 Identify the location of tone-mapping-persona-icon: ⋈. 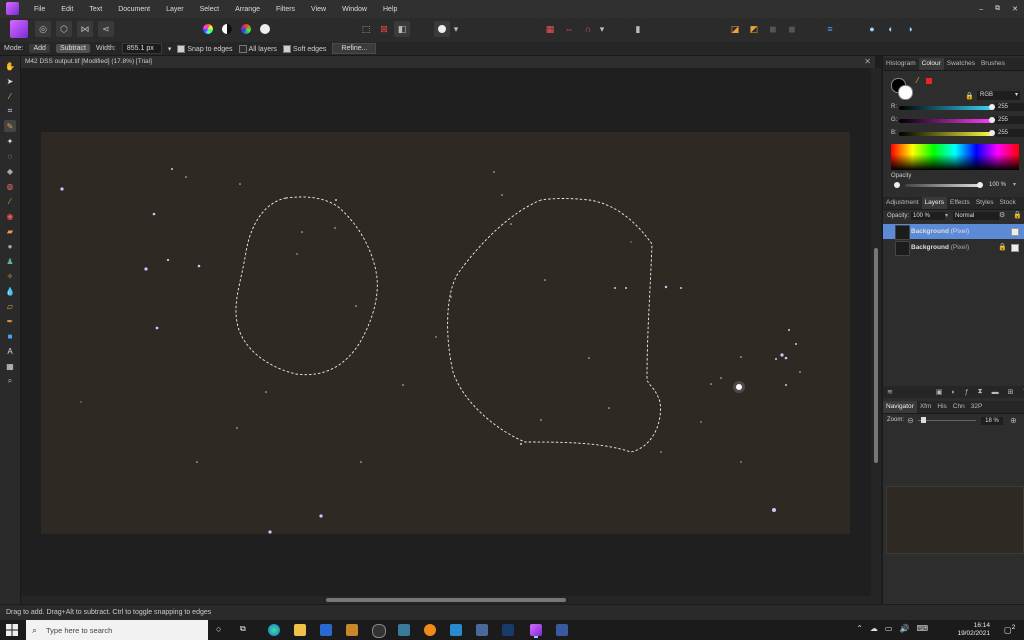
(85, 29).